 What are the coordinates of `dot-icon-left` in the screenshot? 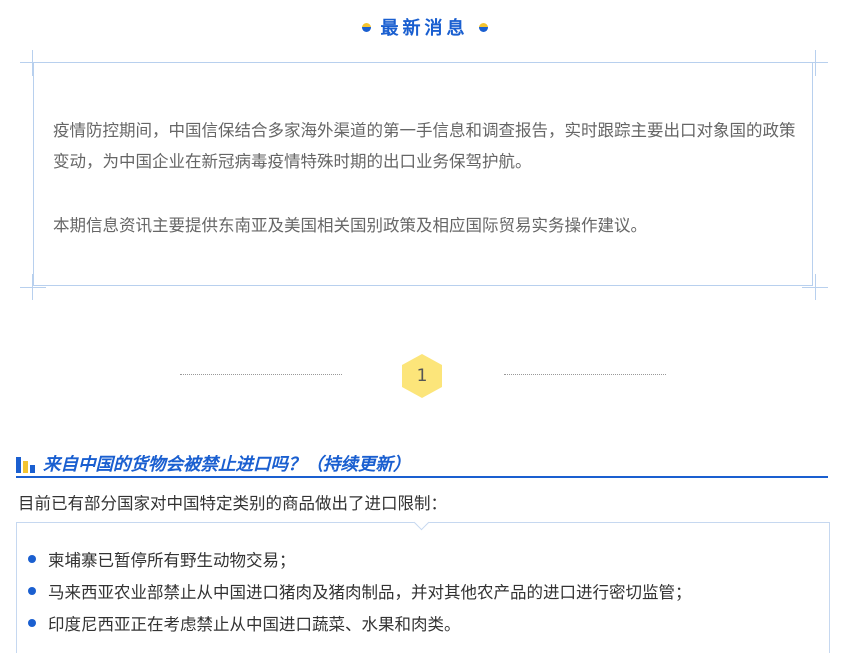 It's located at (366, 27).